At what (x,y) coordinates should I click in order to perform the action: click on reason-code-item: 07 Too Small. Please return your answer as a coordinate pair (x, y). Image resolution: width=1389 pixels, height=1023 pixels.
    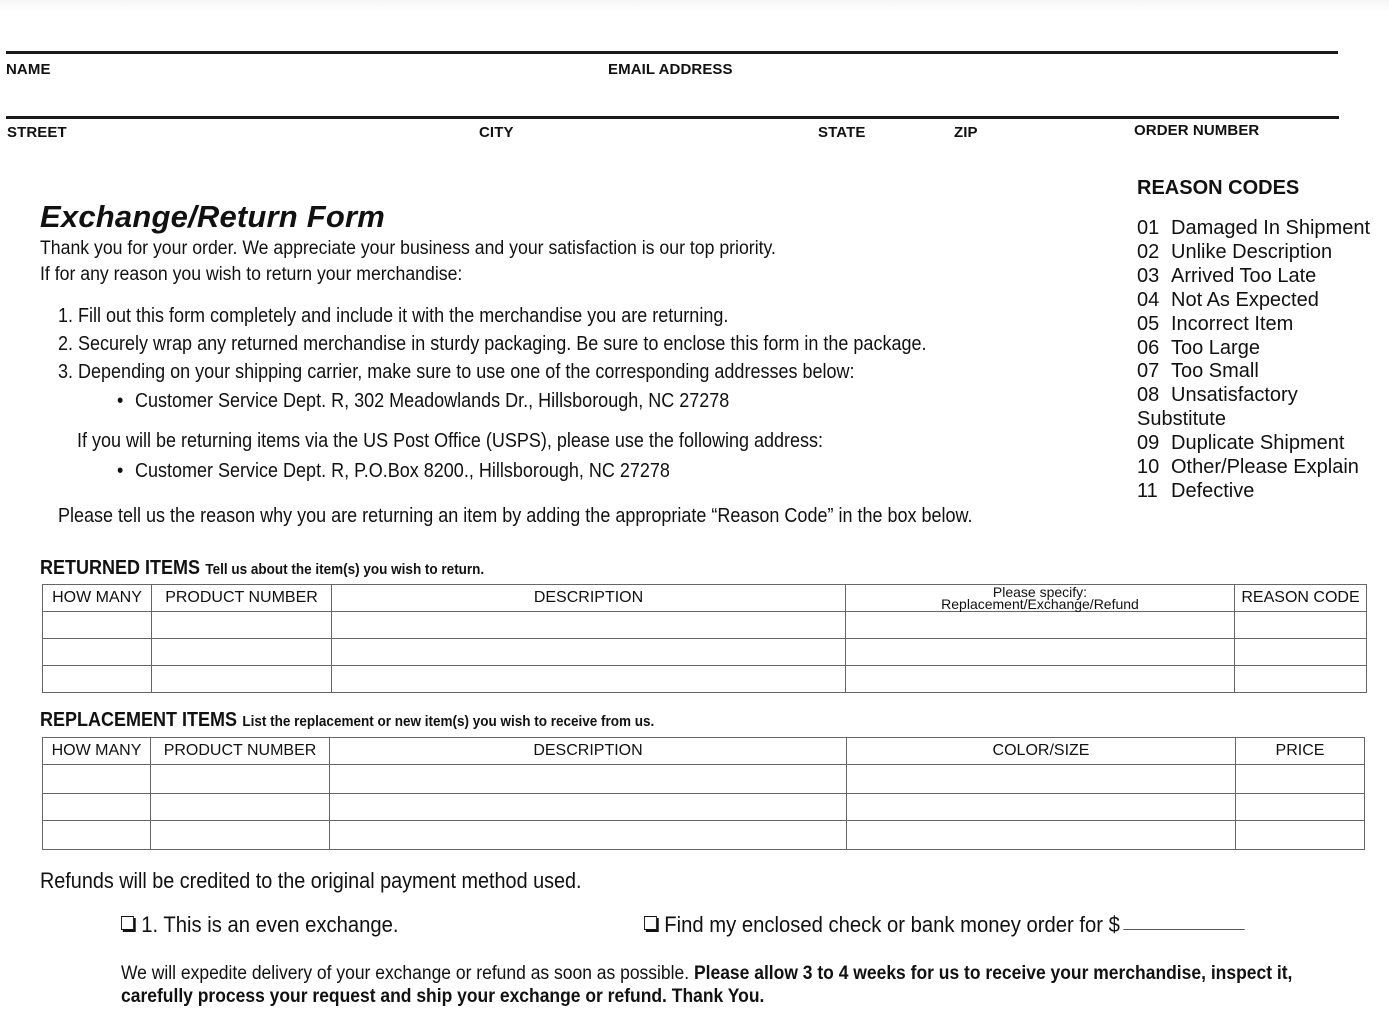
    Looking at the image, I should click on (1198, 371).